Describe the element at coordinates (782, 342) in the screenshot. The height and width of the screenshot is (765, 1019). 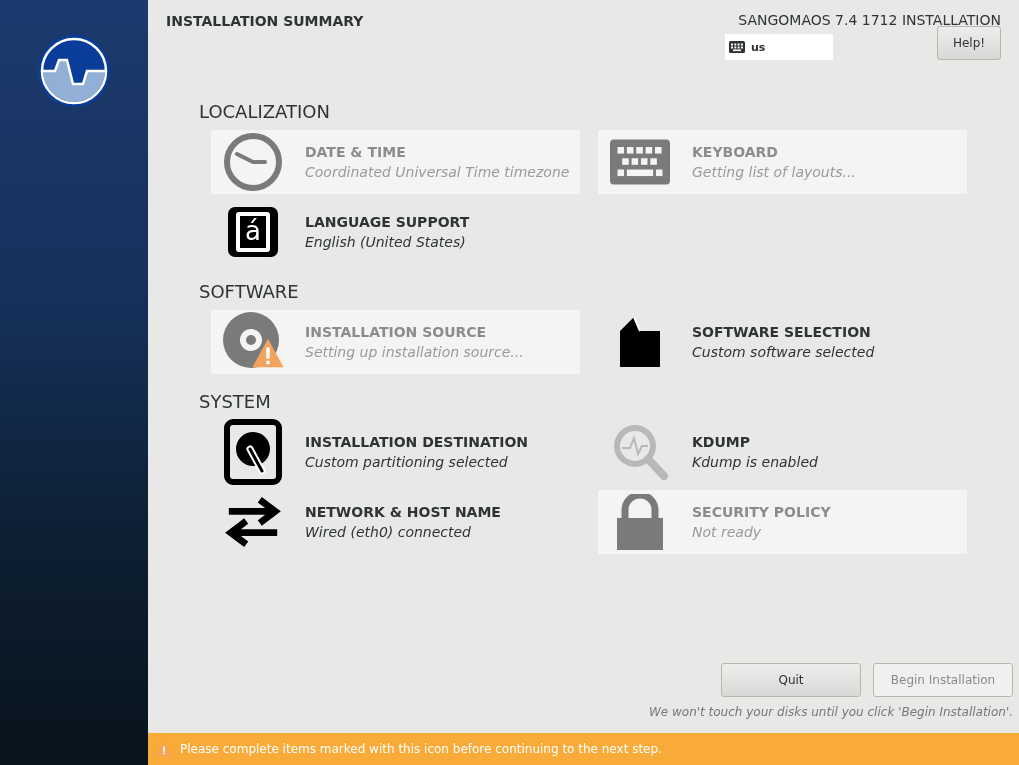
I see `hub-spoke: SOFTWARE SELECTION Custom software selected` at that location.